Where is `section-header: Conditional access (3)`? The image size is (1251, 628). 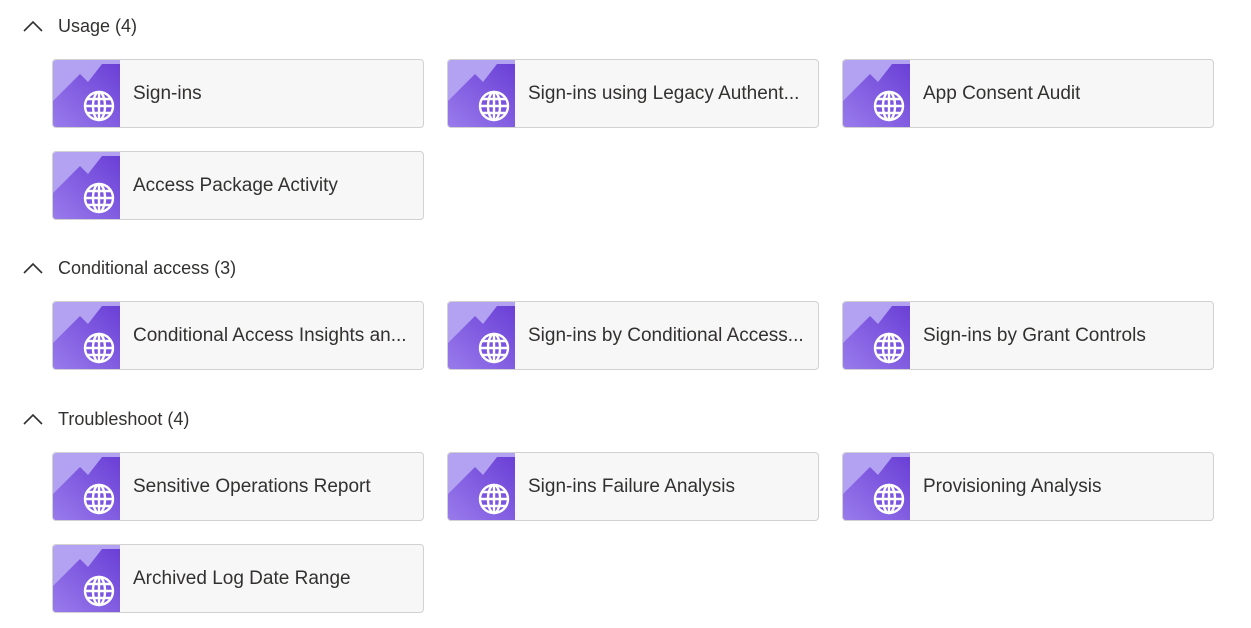 section-header: Conditional access (3) is located at coordinates (129, 268).